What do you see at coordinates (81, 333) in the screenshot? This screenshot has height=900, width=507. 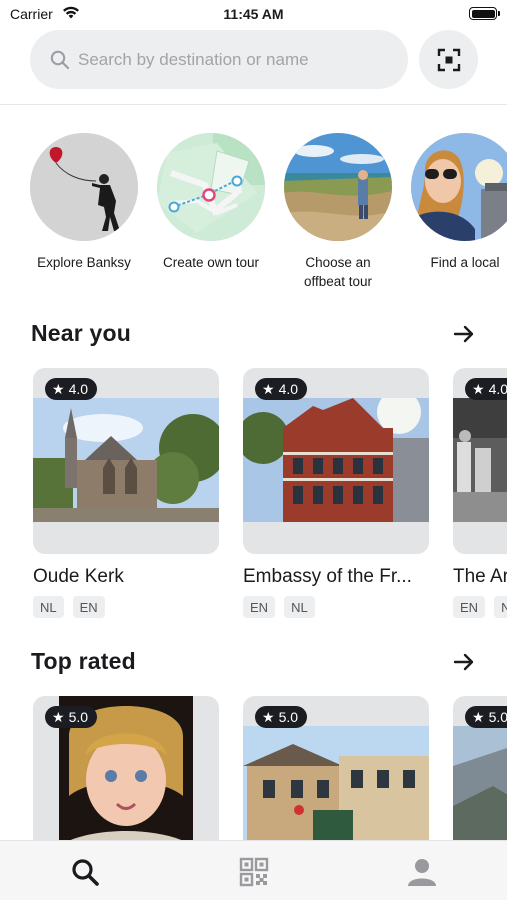 I see `near-you-title: Near you` at bounding box center [81, 333].